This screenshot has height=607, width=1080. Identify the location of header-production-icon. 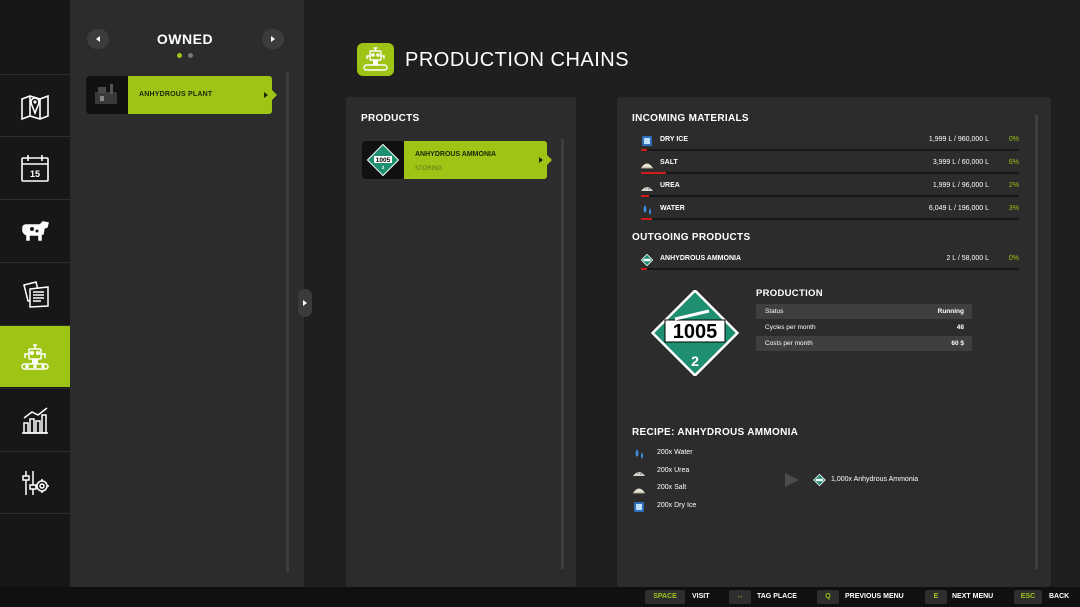
(375, 59).